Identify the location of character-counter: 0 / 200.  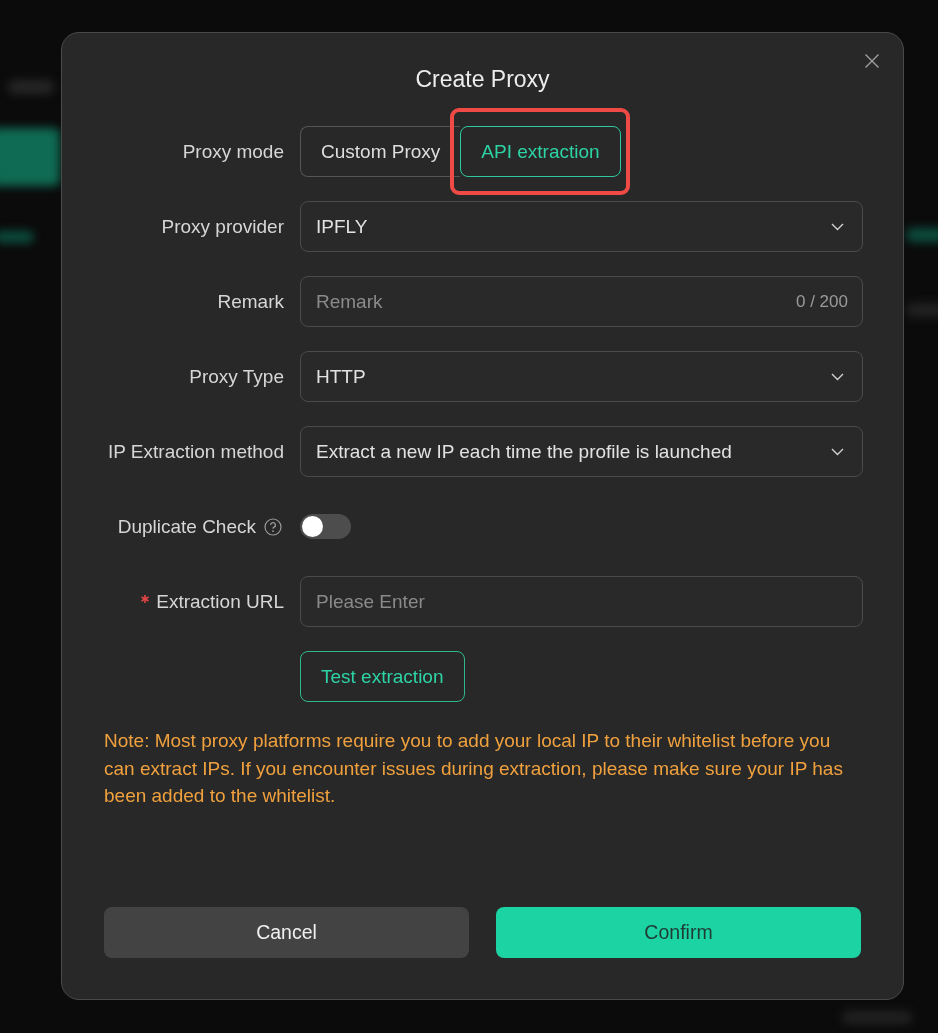
(822, 301).